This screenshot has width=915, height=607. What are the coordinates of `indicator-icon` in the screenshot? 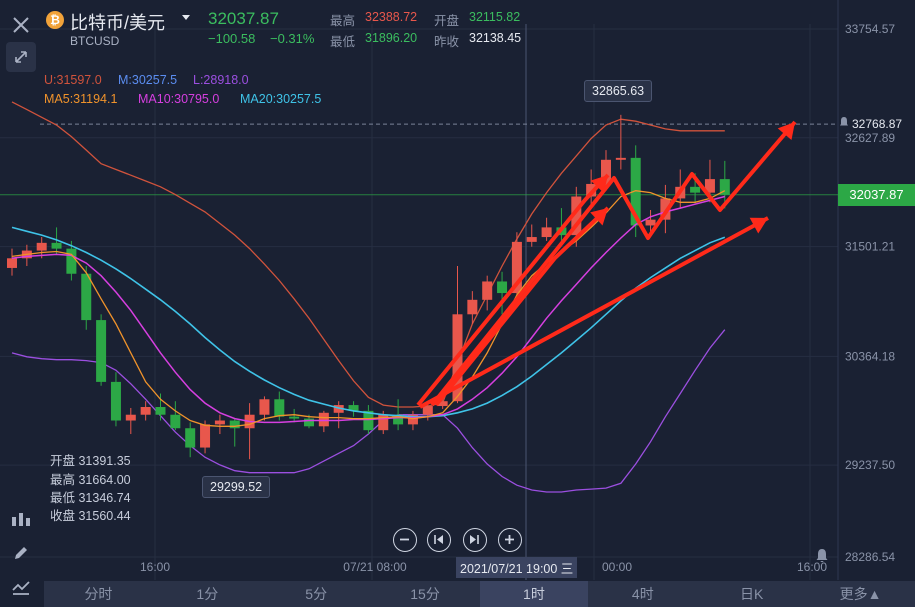 It's located at (21, 520).